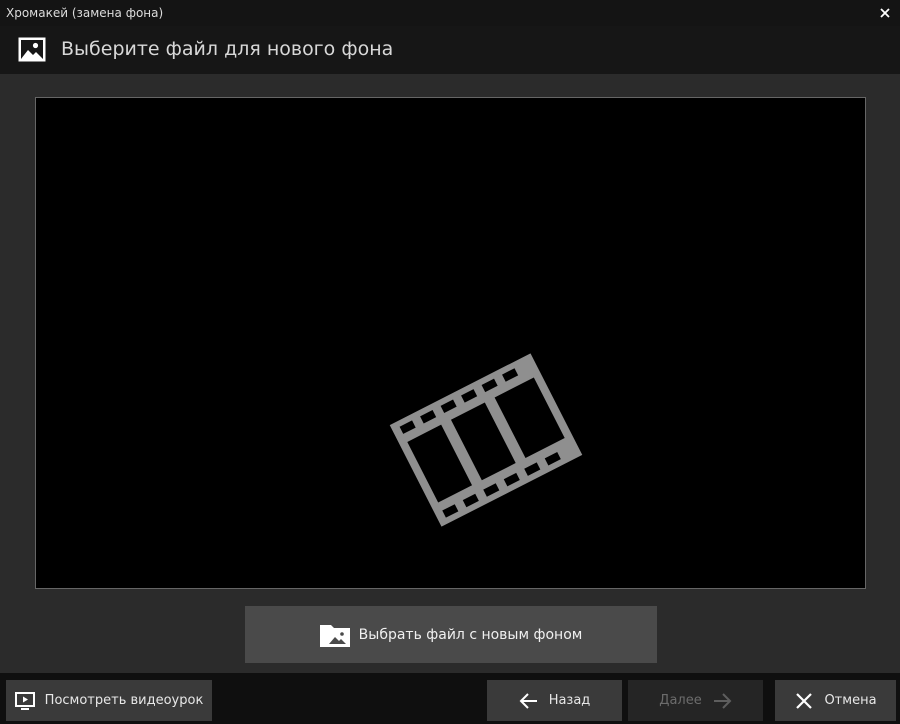  I want to click on page-title: Выберите файл для нового фона, so click(227, 49).